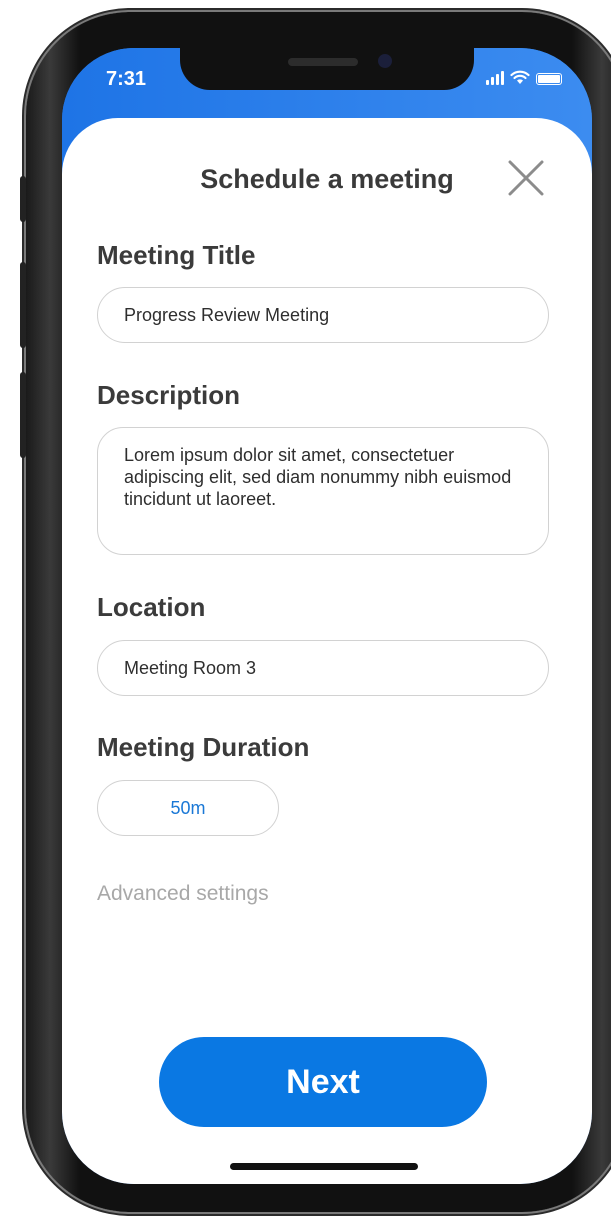 The image size is (611, 1217). What do you see at coordinates (520, 77) in the screenshot?
I see `wifi-icon` at bounding box center [520, 77].